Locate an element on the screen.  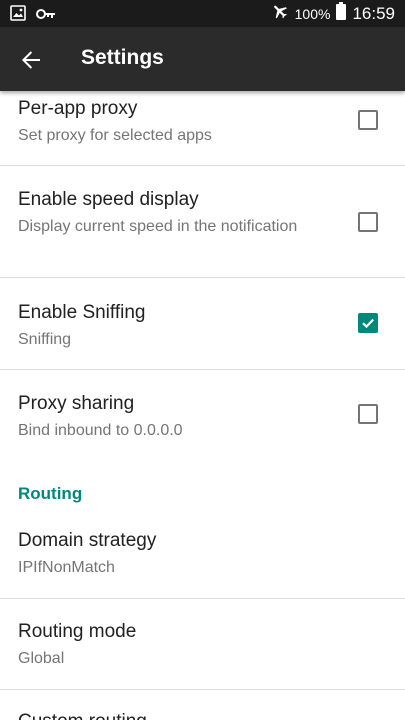
check-icon is located at coordinates (368, 323).